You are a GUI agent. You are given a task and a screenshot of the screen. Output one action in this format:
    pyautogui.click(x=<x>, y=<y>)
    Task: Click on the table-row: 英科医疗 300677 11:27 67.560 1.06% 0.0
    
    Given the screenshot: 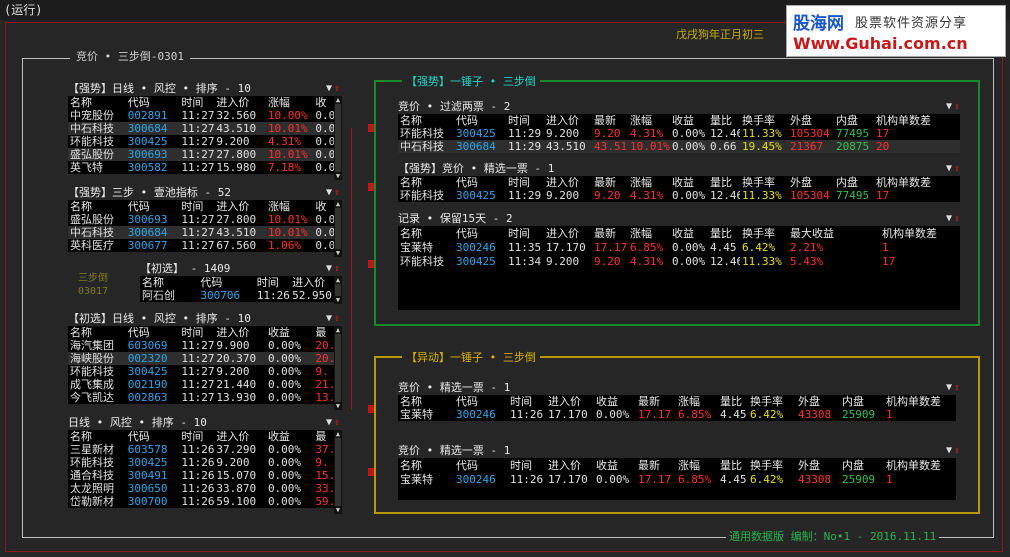 What is the action you would take?
    pyautogui.click(x=201, y=245)
    